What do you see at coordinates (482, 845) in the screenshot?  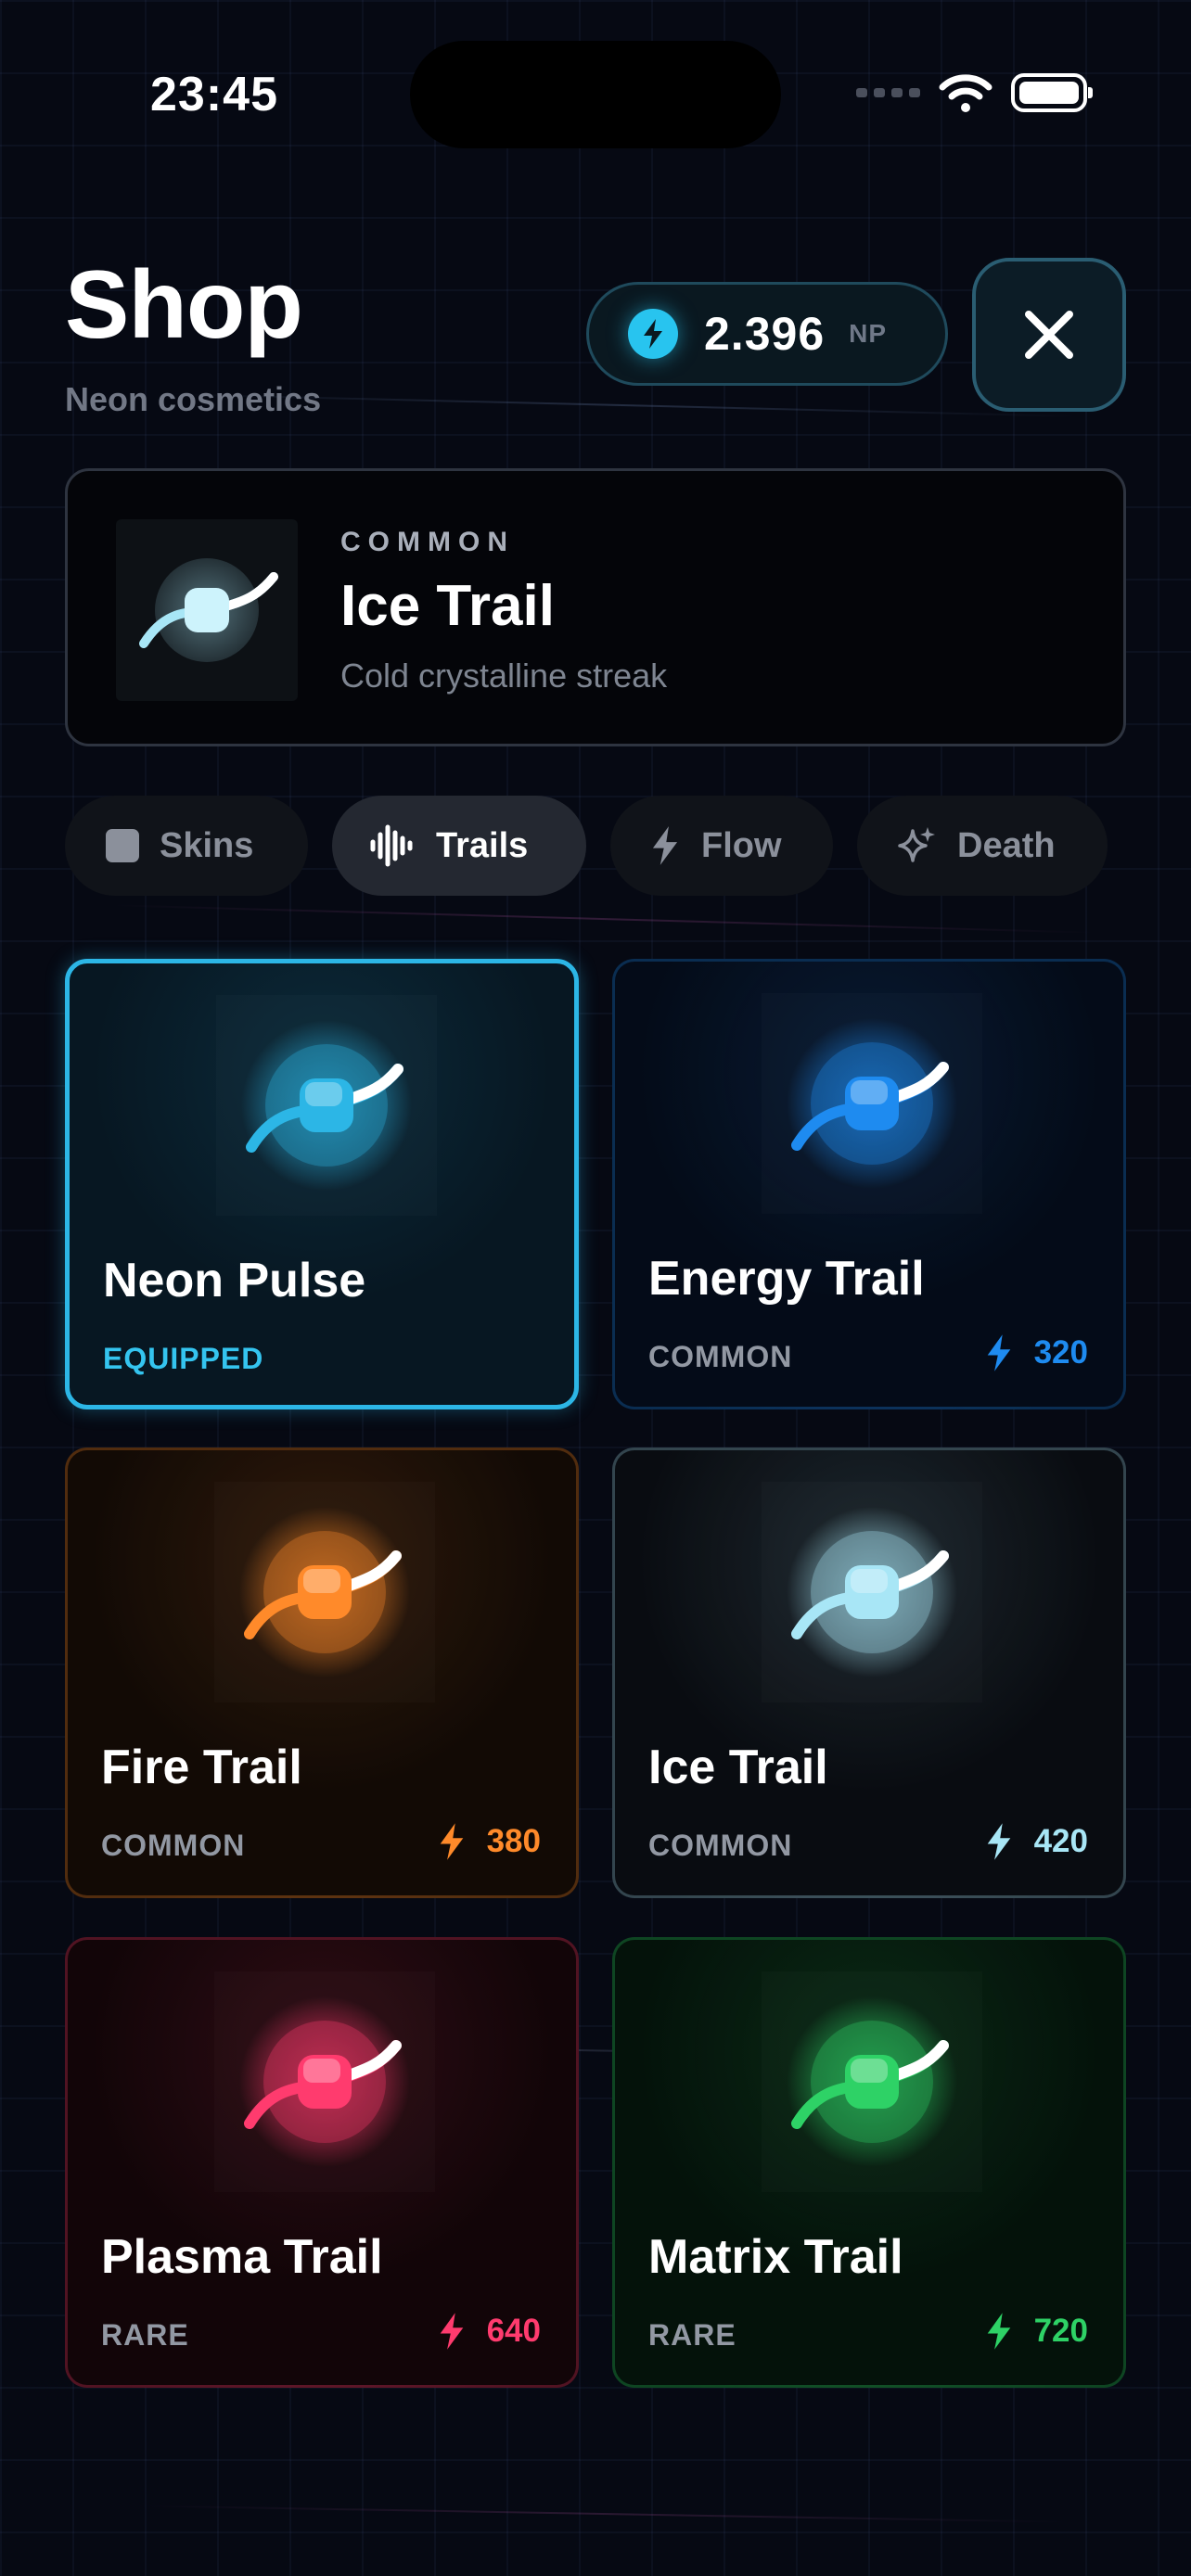 I see `tab-label: Trails` at bounding box center [482, 845].